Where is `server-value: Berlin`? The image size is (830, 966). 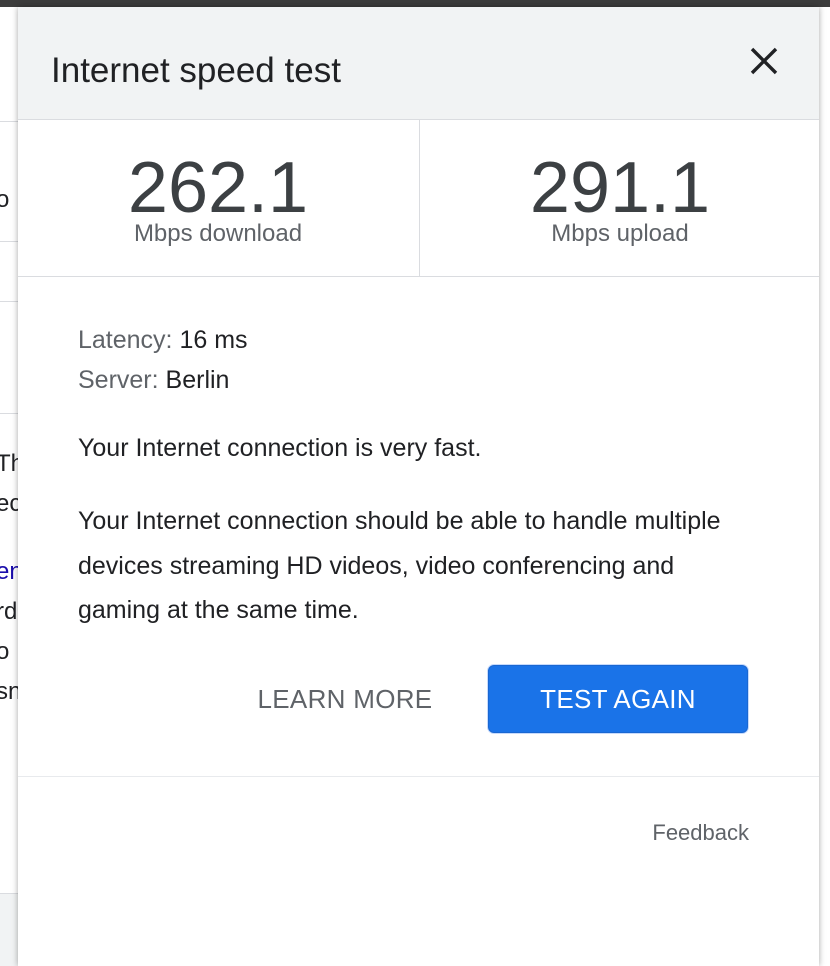 server-value: Berlin is located at coordinates (197, 380).